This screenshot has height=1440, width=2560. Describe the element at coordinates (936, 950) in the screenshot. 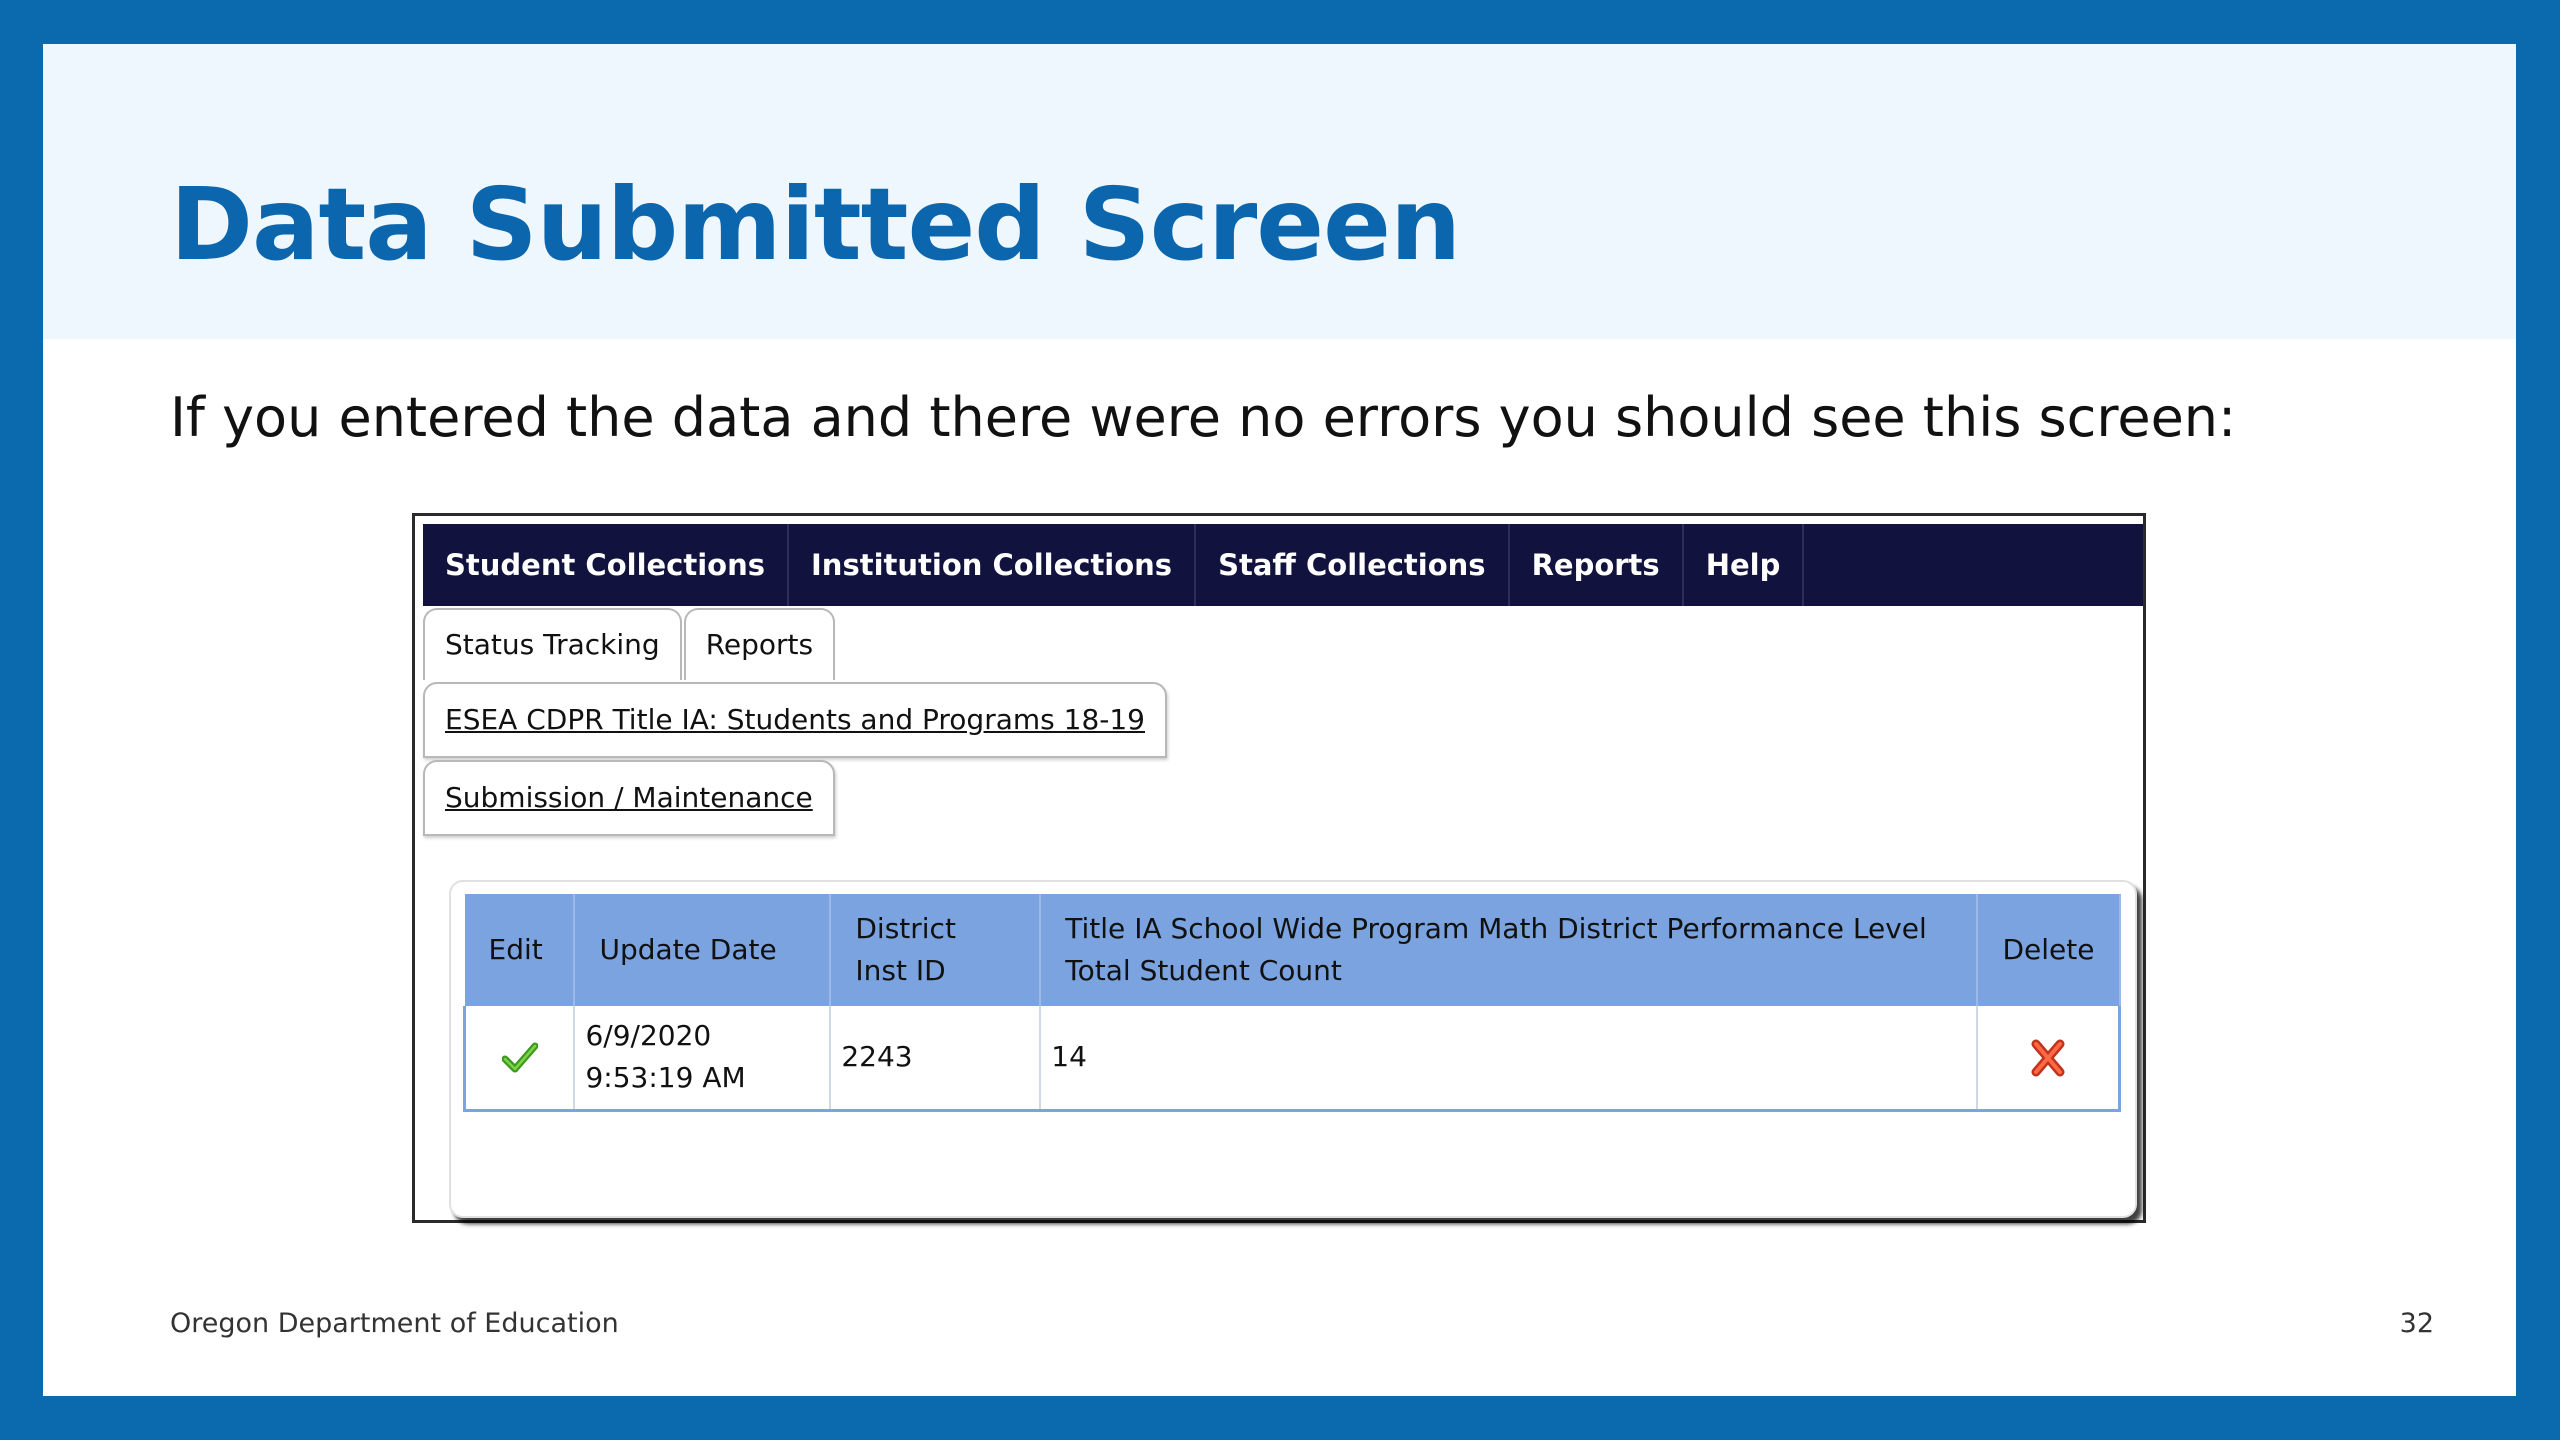

I see `header-district-inst-id: District Inst ID` at that location.